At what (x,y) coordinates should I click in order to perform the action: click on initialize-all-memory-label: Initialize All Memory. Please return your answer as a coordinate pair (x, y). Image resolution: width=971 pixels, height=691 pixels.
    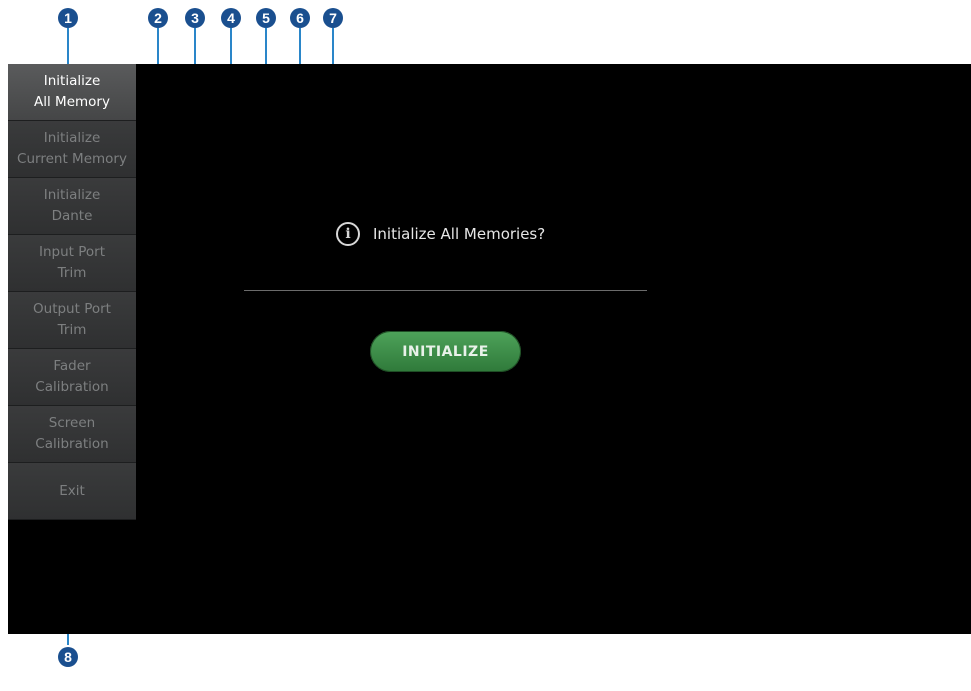
    Looking at the image, I should click on (72, 91).